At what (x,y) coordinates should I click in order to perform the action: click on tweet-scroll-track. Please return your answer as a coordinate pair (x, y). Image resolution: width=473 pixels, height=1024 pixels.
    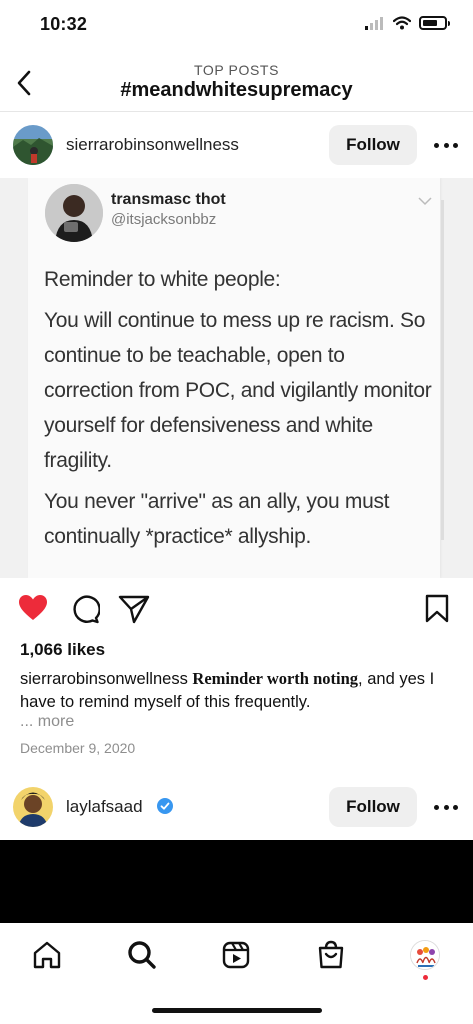
    Looking at the image, I should click on (442, 370).